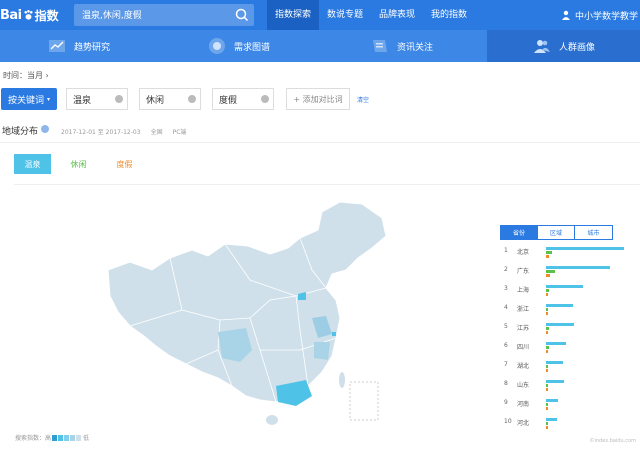 This screenshot has height=449, width=640. Describe the element at coordinates (567, 328) in the screenshot. I see `ranking-row: 5 江苏` at that location.